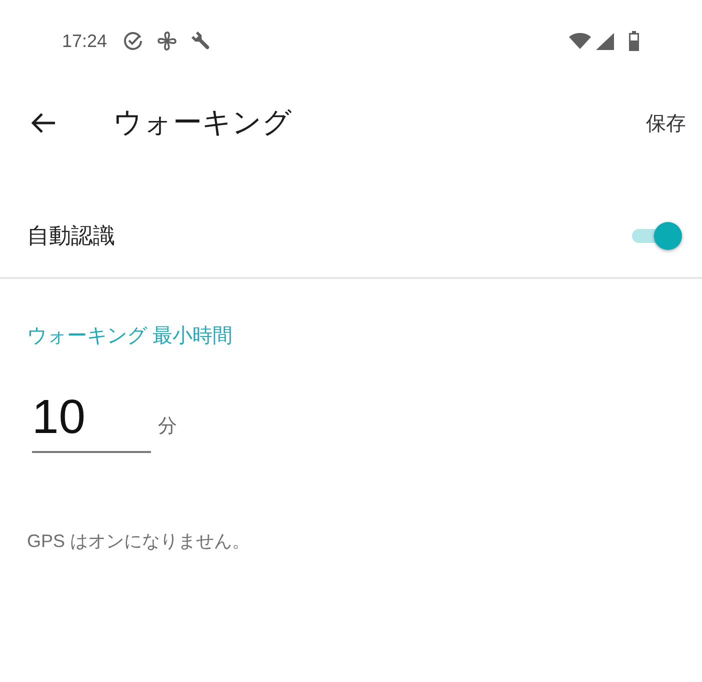 This screenshot has width=702, height=682. I want to click on duration-input-field: 10, so click(91, 420).